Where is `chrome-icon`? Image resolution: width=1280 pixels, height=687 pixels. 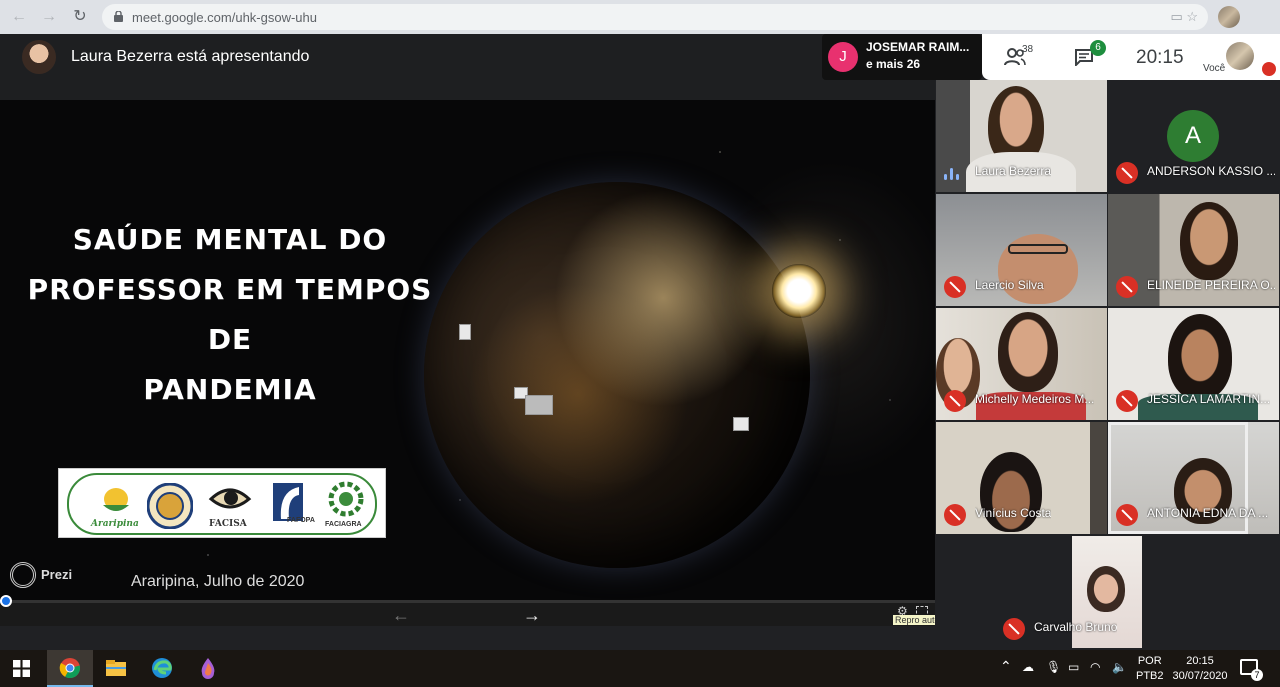 chrome-icon is located at coordinates (70, 668).